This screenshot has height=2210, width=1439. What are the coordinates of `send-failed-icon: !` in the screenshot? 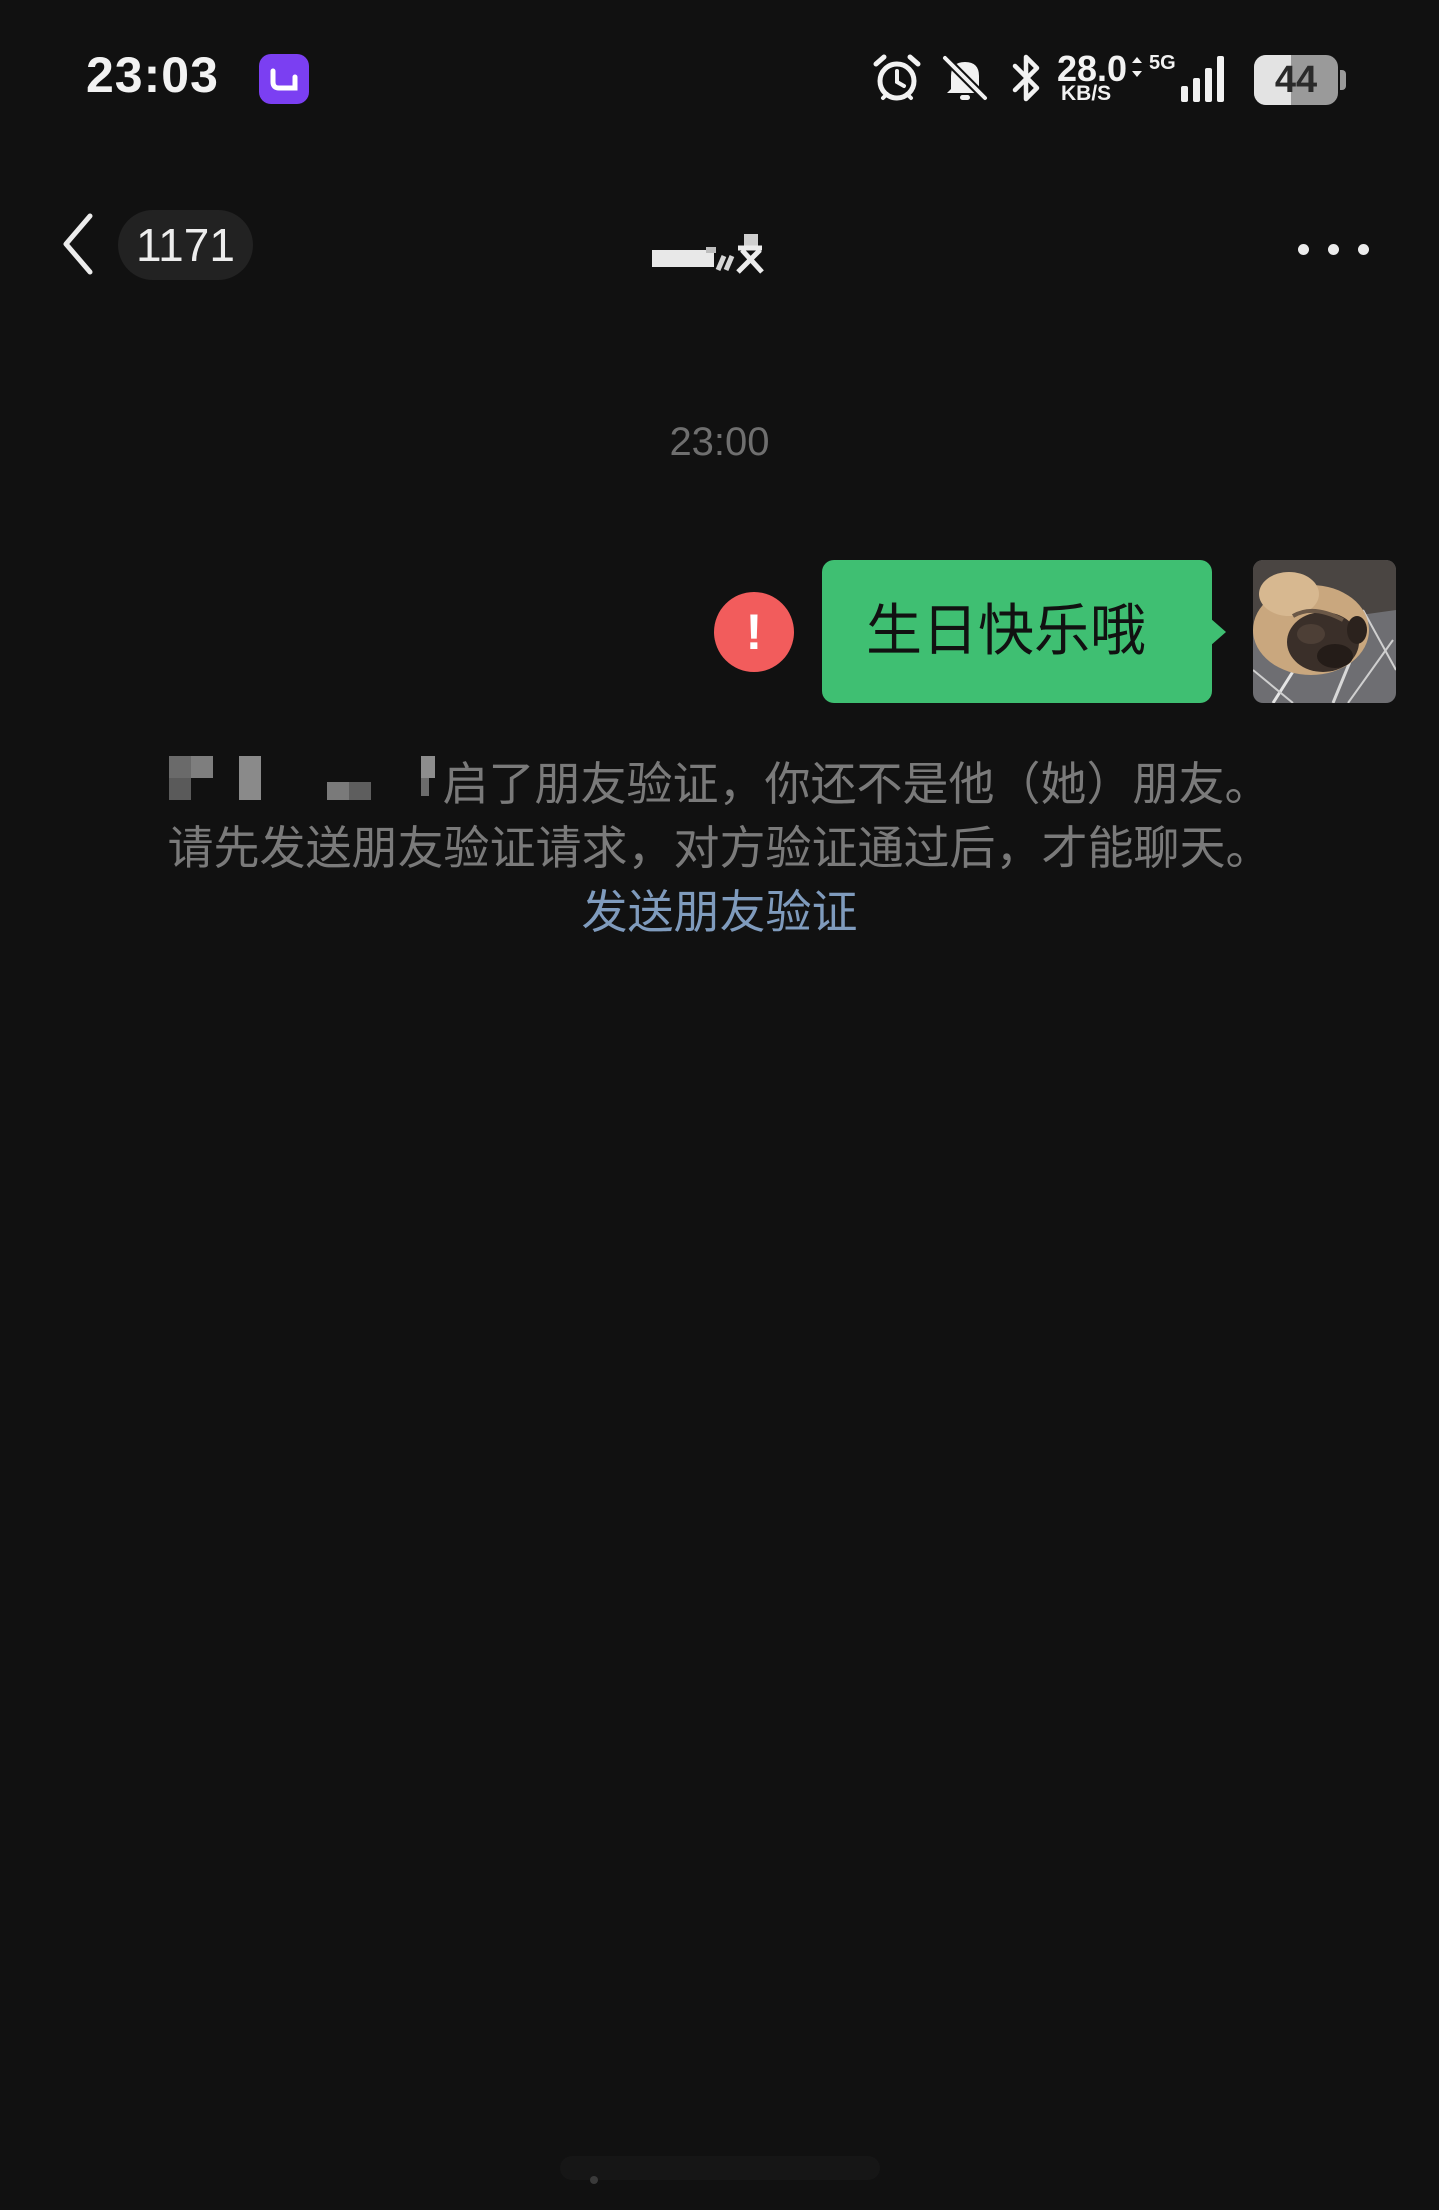 It's located at (754, 632).